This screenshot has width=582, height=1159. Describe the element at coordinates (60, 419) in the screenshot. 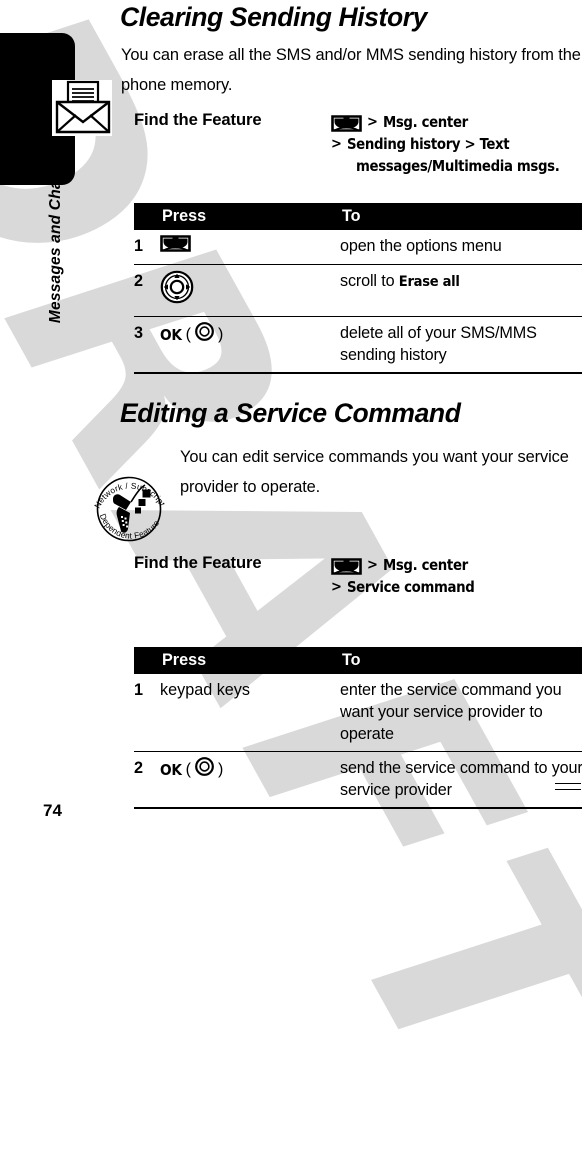

I see `chapter-sidebar: Messages and Chat` at that location.